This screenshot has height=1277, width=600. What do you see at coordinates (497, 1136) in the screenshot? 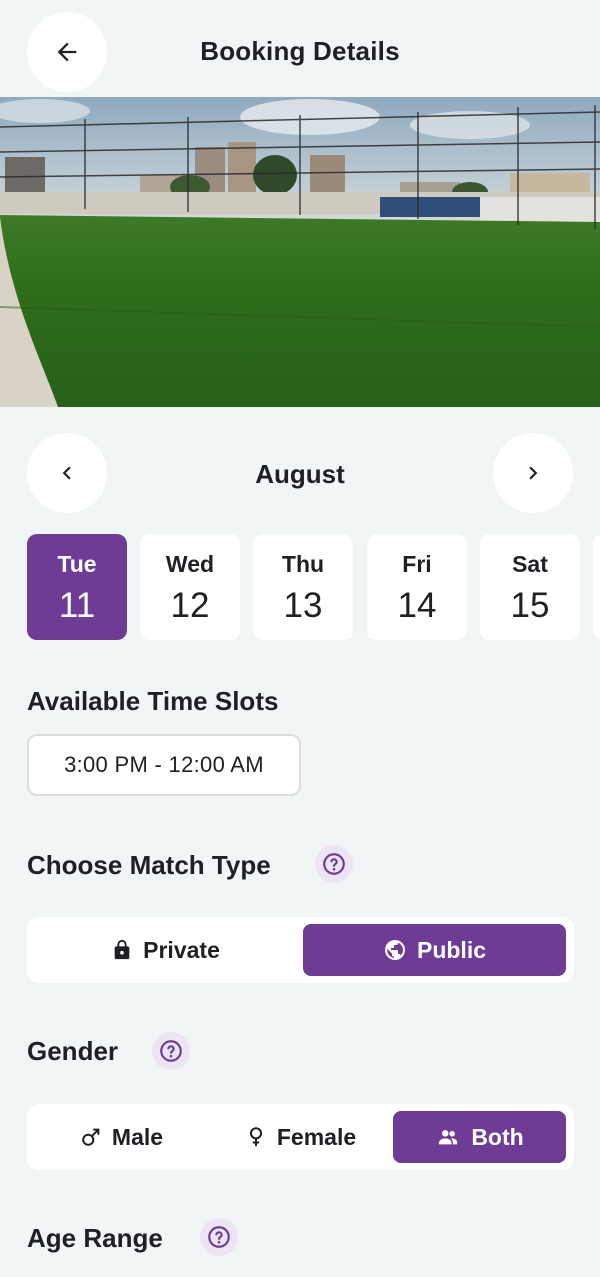
I see `both-label: Both` at bounding box center [497, 1136].